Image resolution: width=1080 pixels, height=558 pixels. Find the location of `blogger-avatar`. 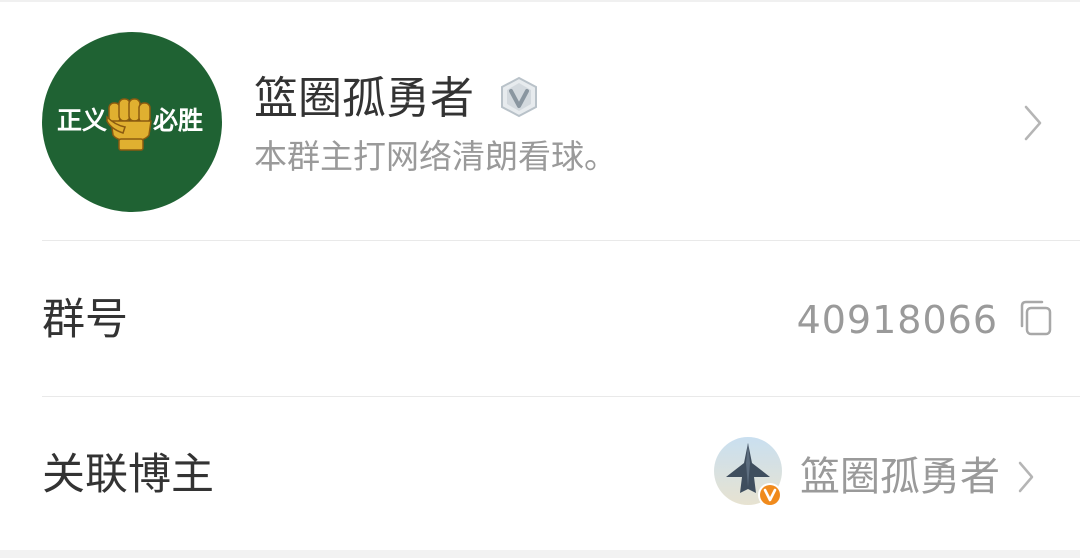

blogger-avatar is located at coordinates (750, 473).